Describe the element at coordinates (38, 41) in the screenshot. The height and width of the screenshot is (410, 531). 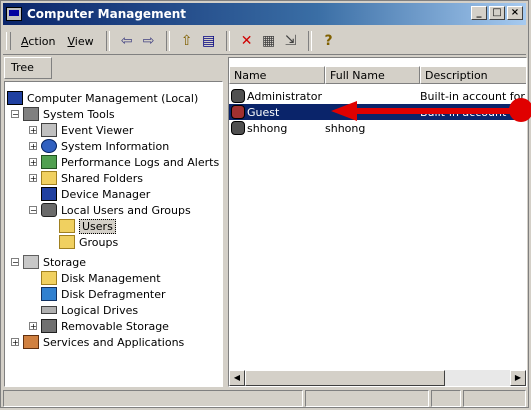
I see `menu-action: Action` at that location.